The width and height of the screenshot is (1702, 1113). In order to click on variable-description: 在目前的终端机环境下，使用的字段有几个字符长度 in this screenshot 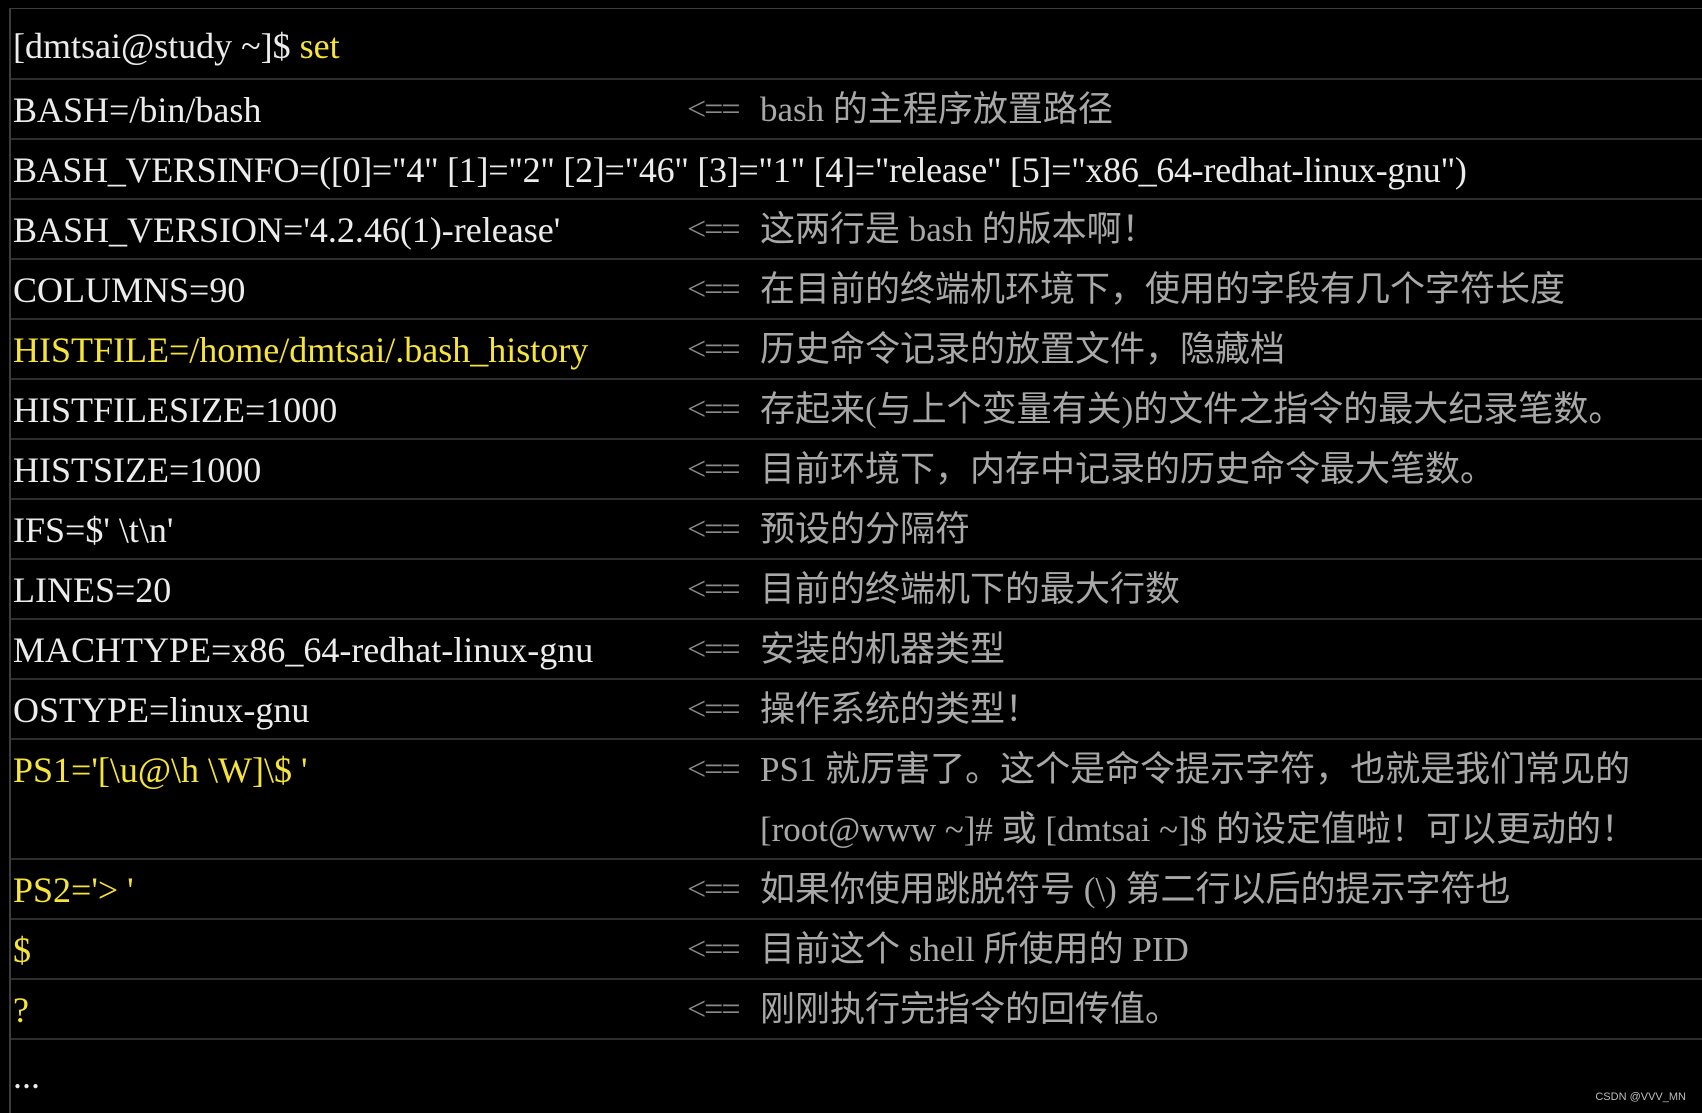, I will do `click(1163, 289)`.